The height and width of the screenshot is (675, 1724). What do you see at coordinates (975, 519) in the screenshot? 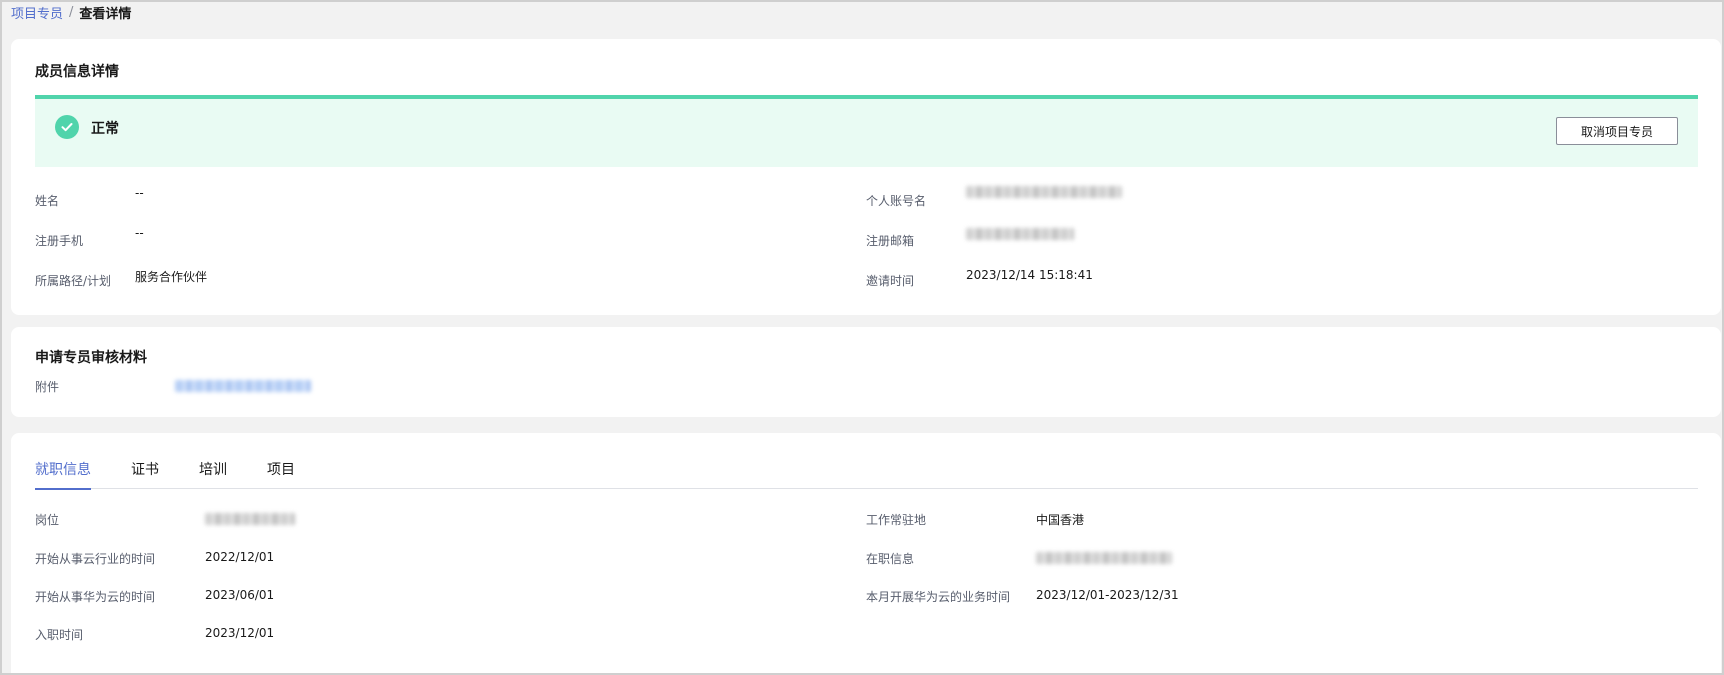
I see `location-field: 工作常驻地 中国香港` at bounding box center [975, 519].